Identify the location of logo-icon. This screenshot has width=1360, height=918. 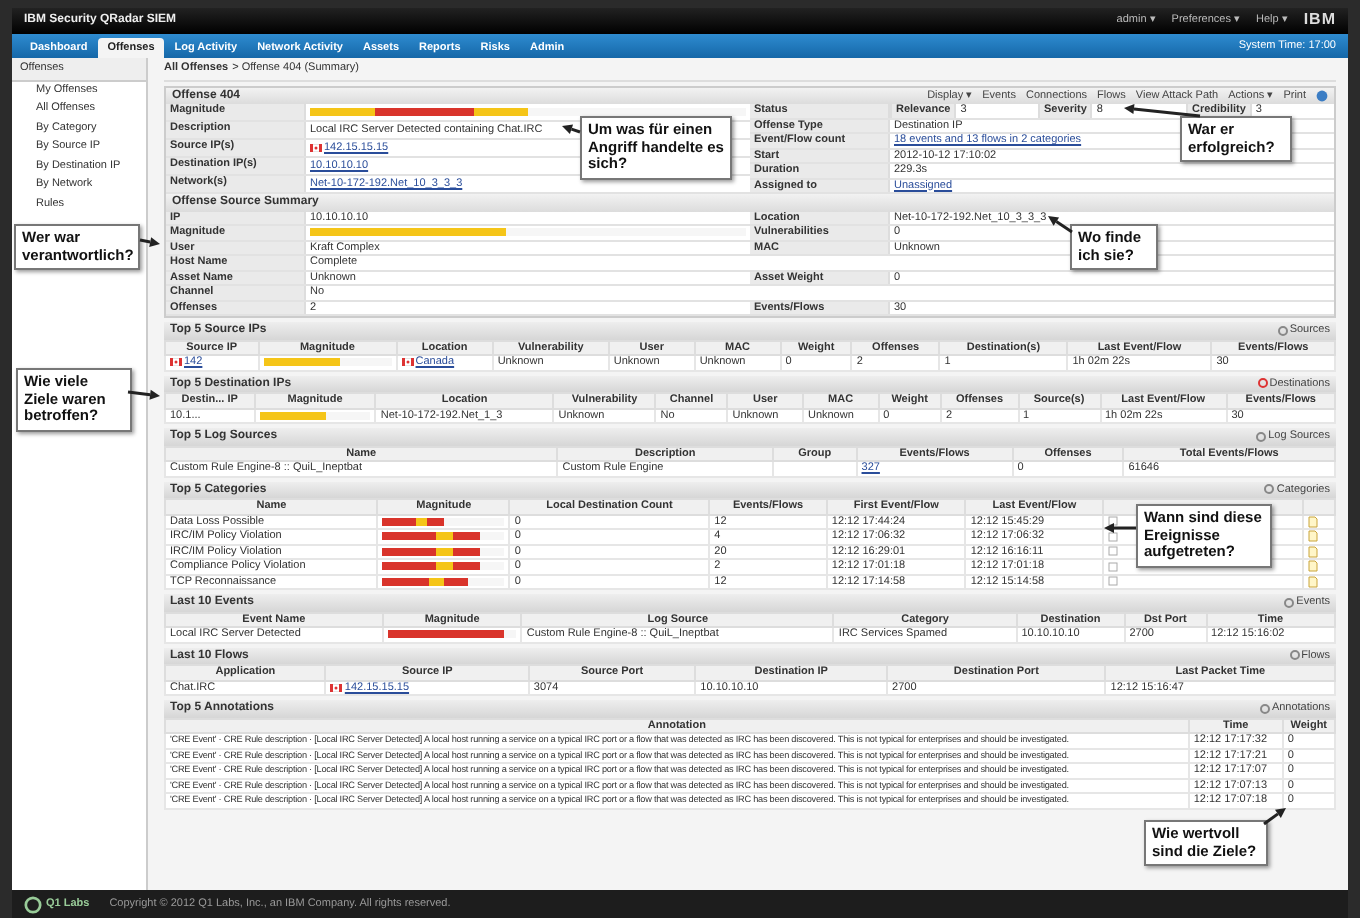
(33, 904).